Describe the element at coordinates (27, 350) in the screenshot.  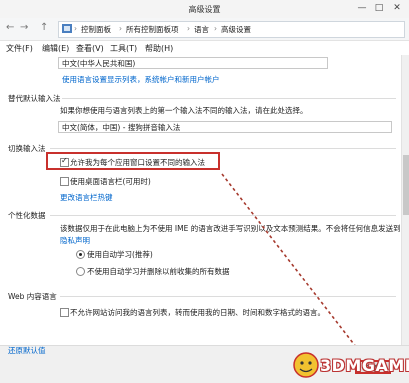
I see `restore-defaults-link: 还原默认值` at that location.